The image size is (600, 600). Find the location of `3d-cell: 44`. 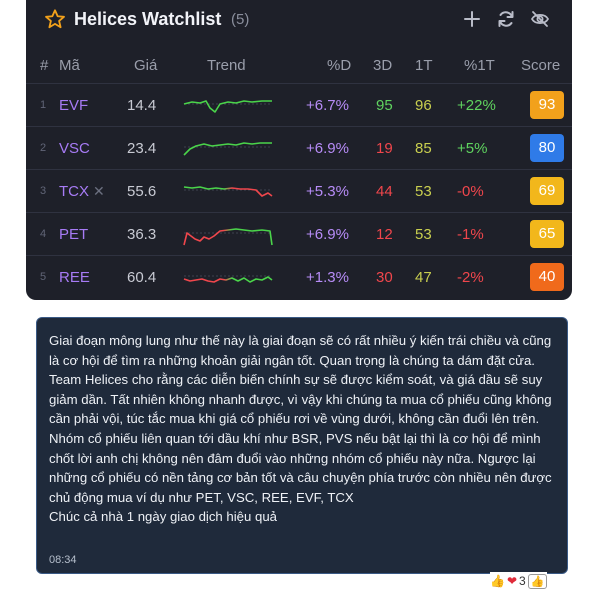

3d-cell: 44 is located at coordinates (384, 191).